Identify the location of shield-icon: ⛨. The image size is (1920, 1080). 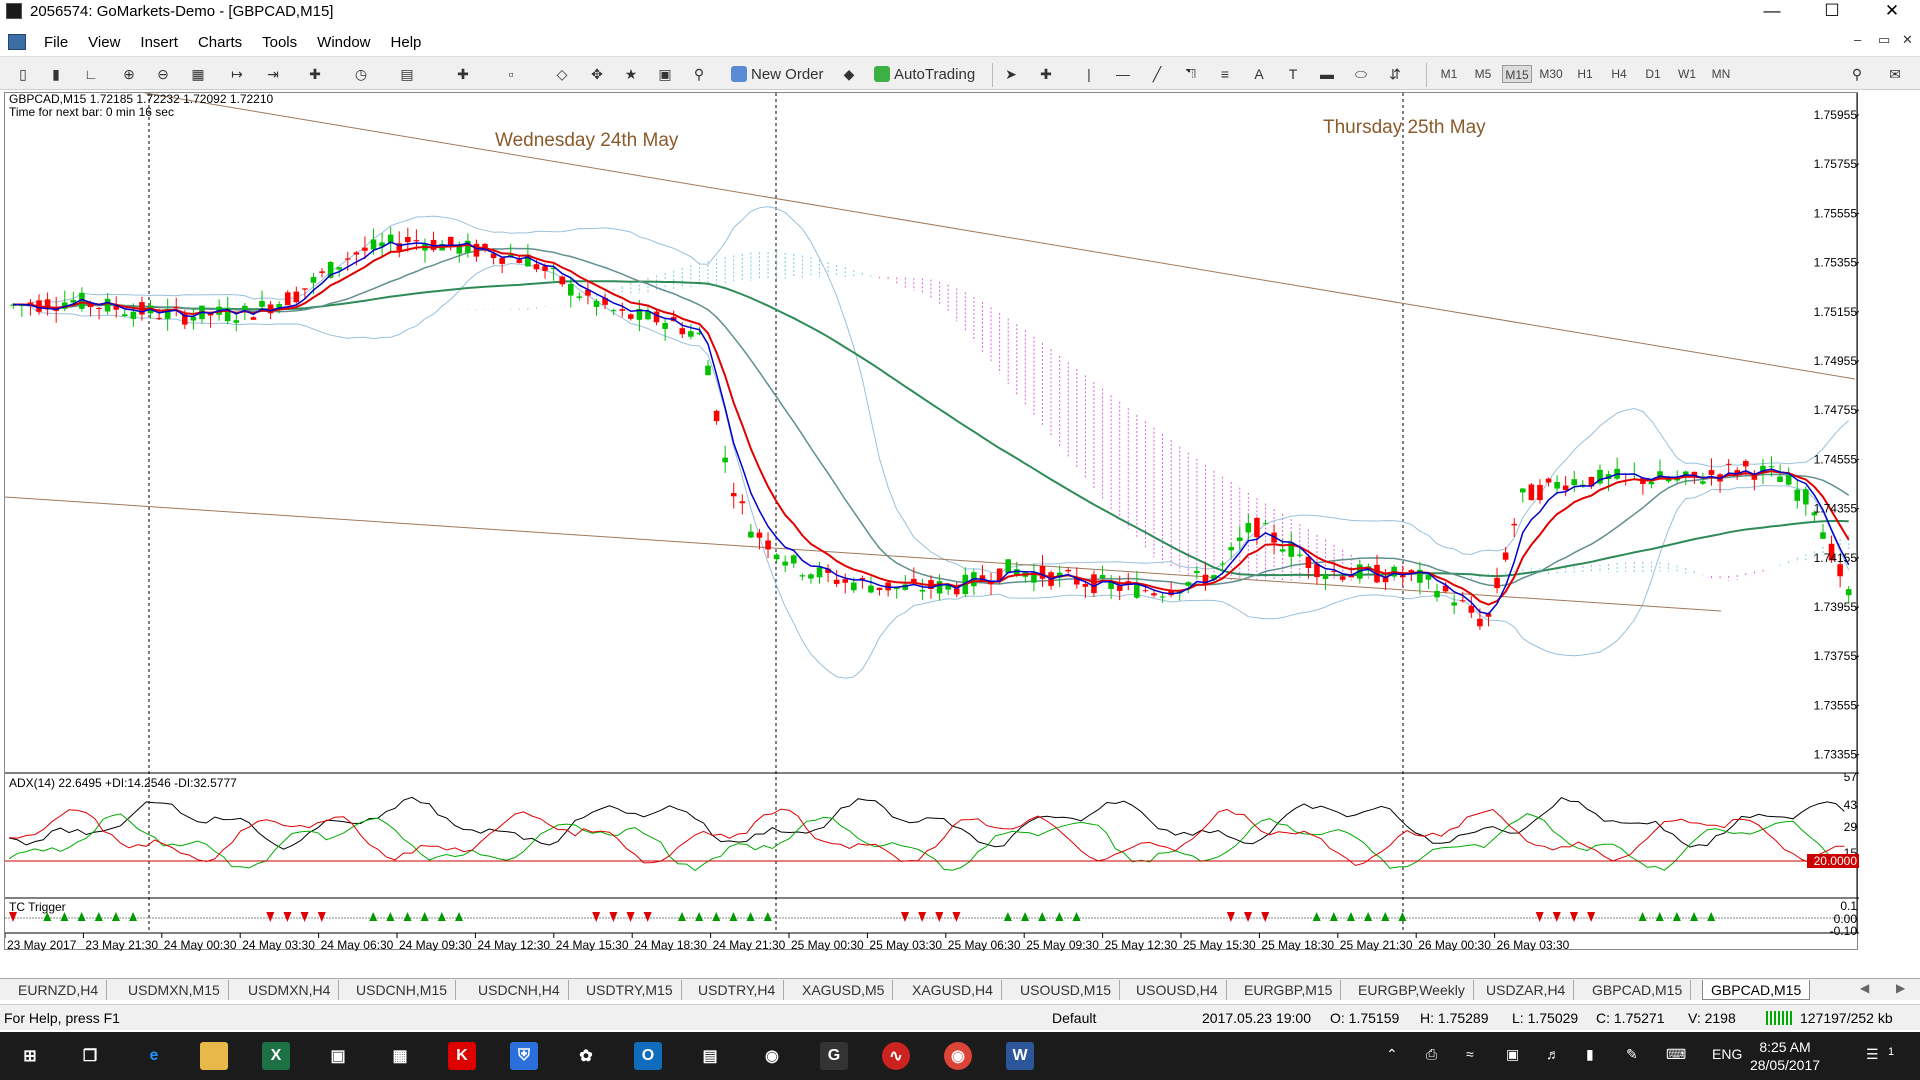
(524, 1056).